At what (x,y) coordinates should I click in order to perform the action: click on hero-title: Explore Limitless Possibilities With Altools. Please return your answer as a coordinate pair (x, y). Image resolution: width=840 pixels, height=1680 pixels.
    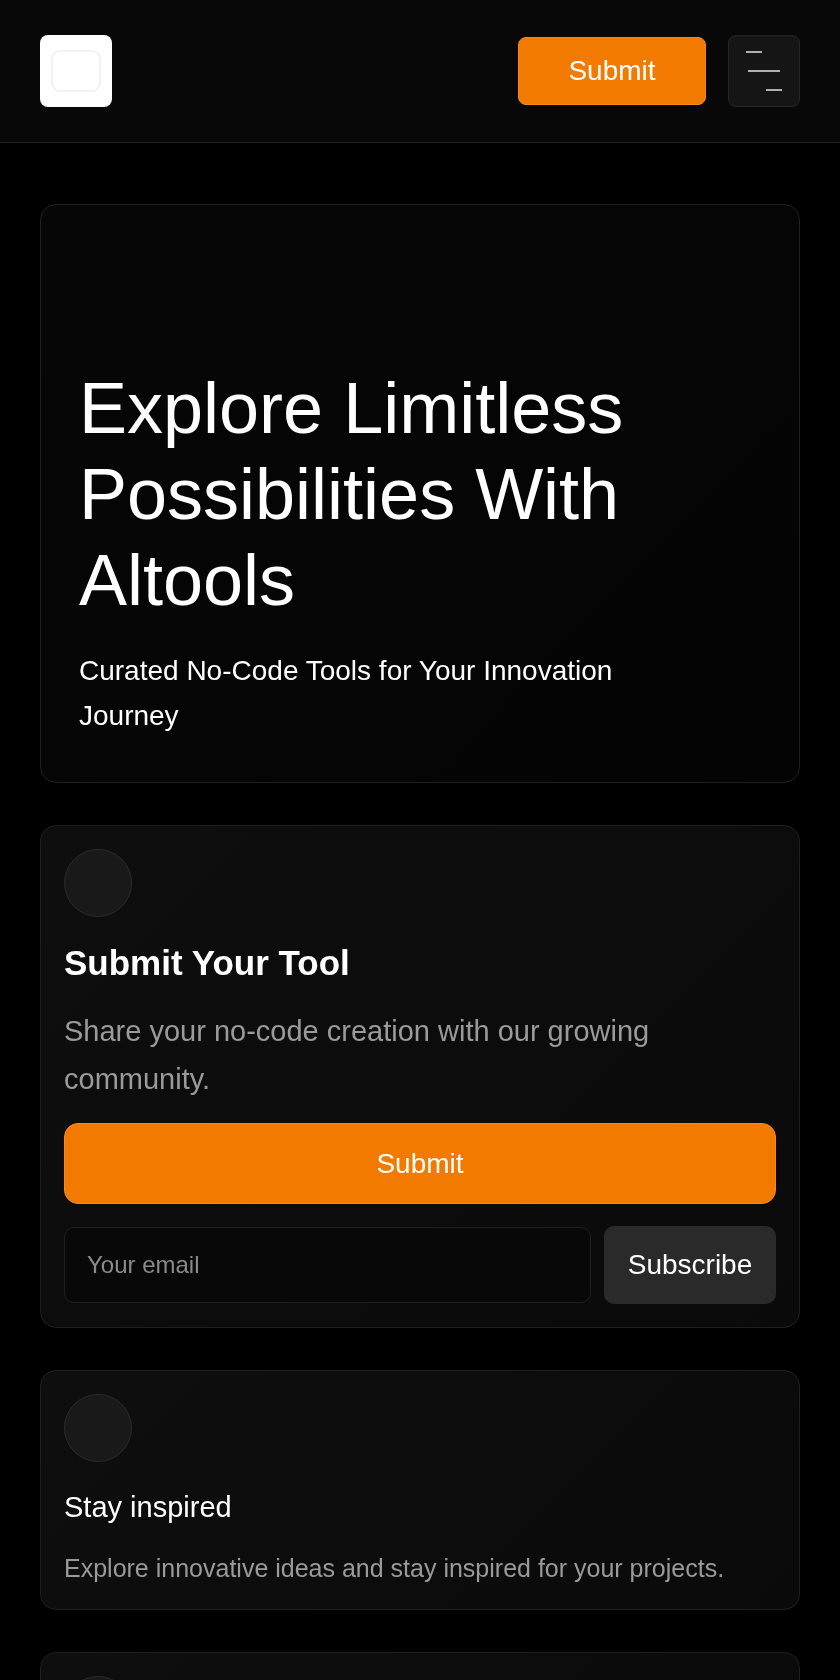
    Looking at the image, I should click on (352, 494).